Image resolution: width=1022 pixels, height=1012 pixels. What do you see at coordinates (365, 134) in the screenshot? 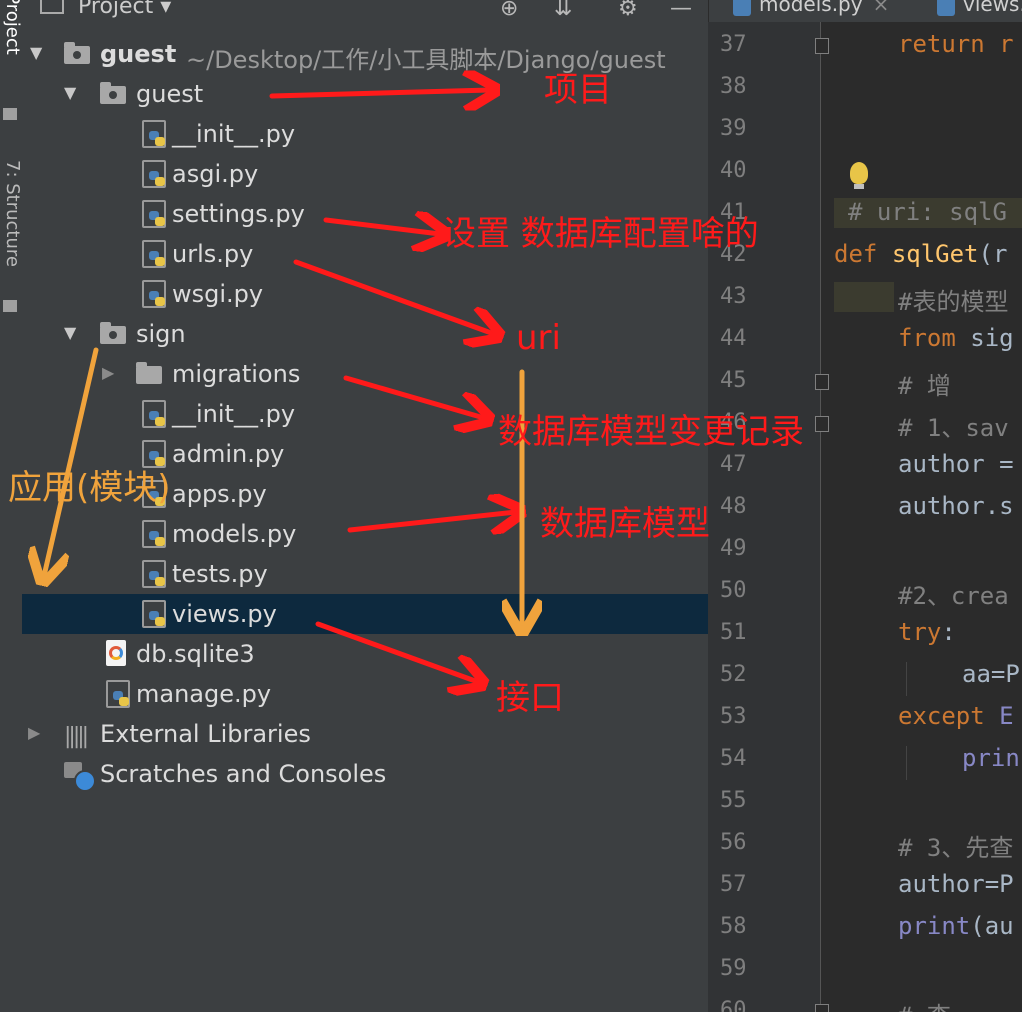
I see `tree-row-file: __init__.py` at bounding box center [365, 134].